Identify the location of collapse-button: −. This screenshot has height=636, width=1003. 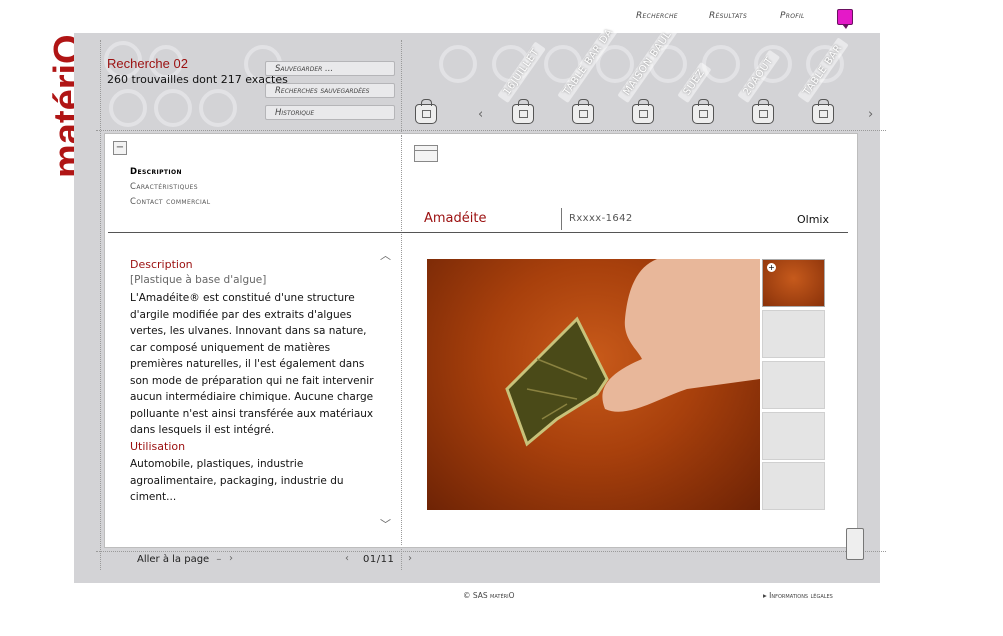
(120, 148).